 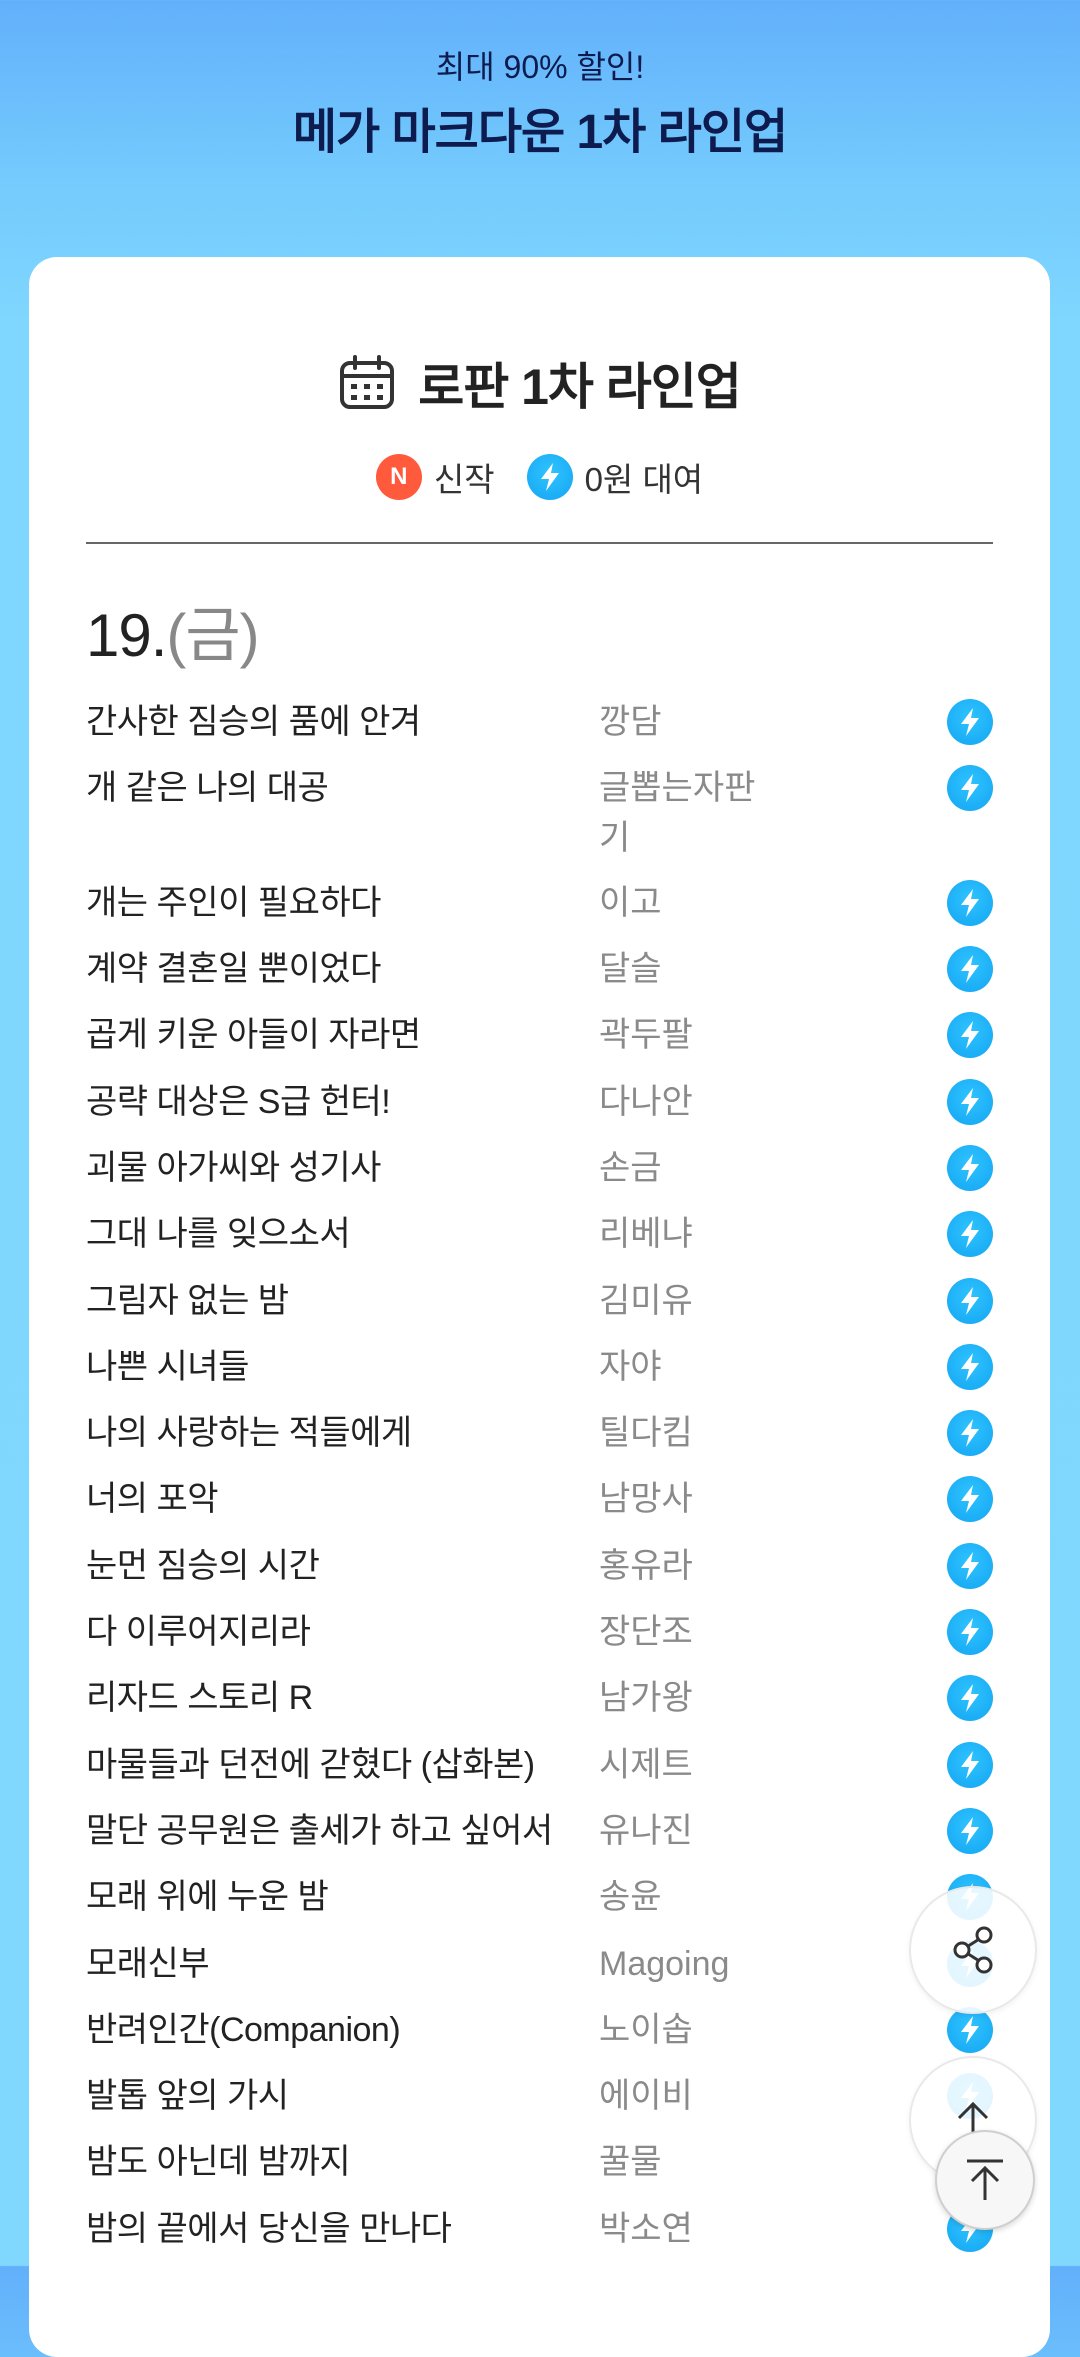 What do you see at coordinates (342, 903) in the screenshot?
I see `book-title: 개는 주인이 필요하다` at bounding box center [342, 903].